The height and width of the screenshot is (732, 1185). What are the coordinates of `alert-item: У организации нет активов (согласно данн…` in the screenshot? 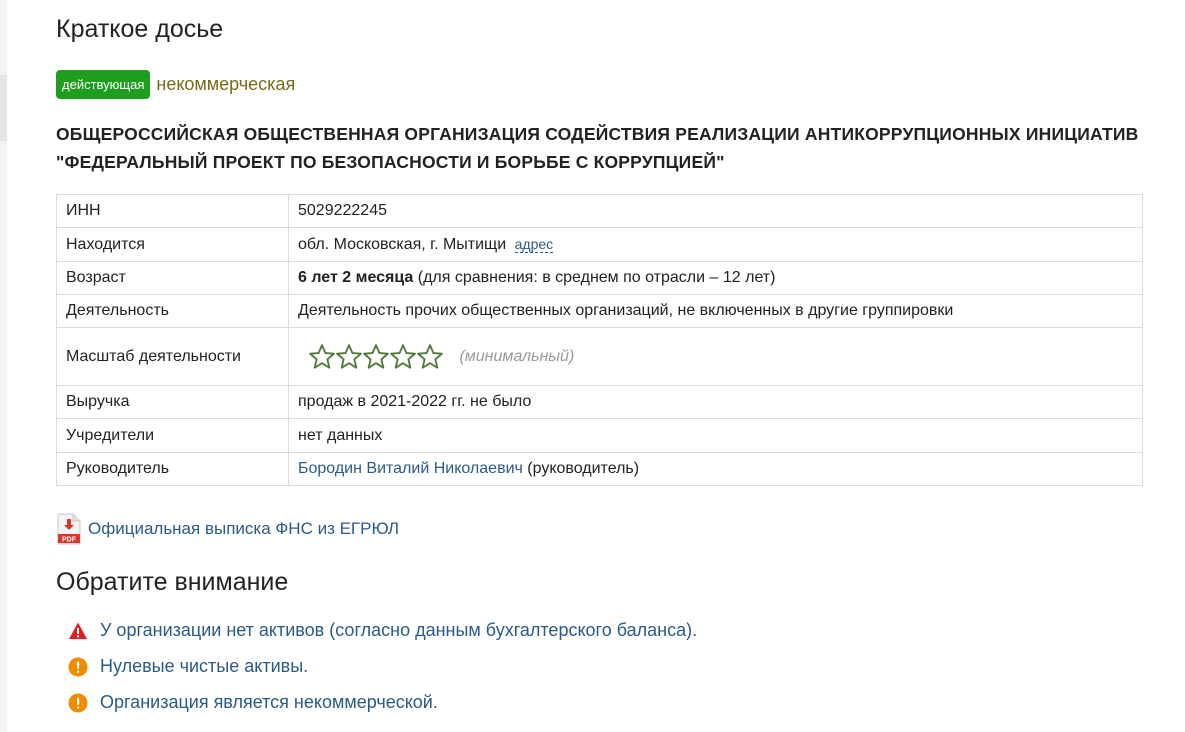 It's located at (382, 630).